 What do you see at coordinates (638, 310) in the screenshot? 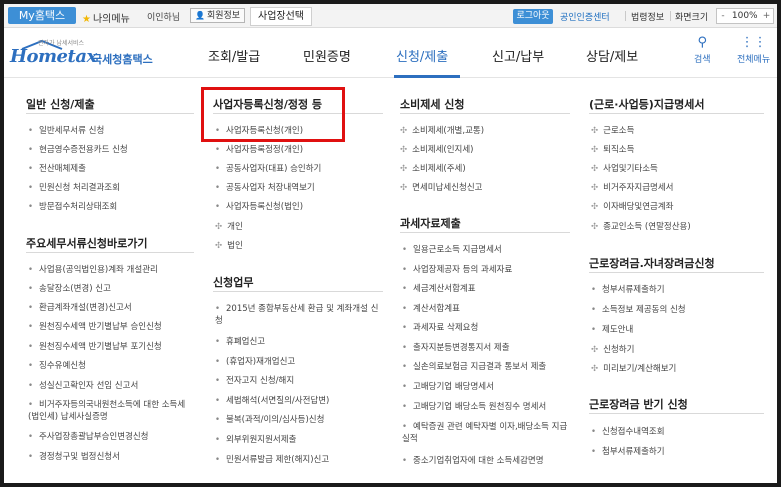
I see `menu-item: • 소득정보 제공동의 신청` at bounding box center [638, 310].